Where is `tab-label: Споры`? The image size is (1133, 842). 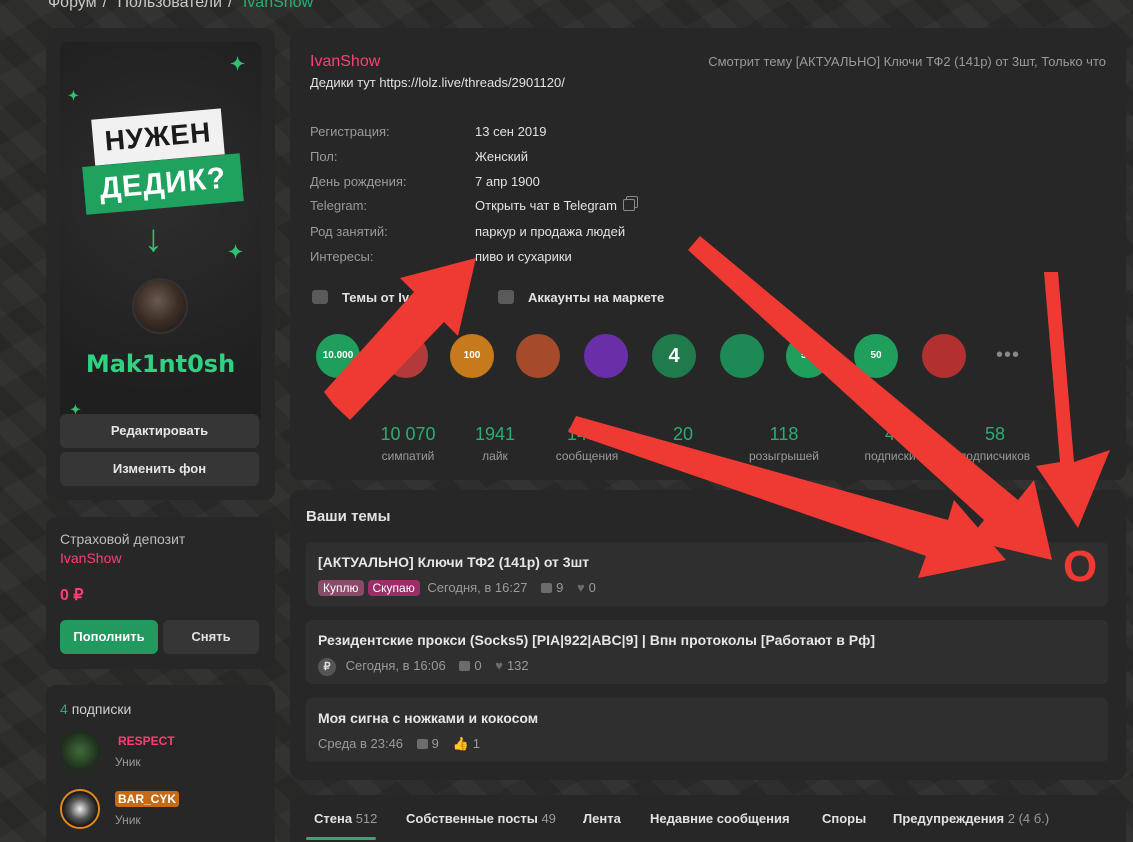 tab-label: Споры is located at coordinates (844, 818).